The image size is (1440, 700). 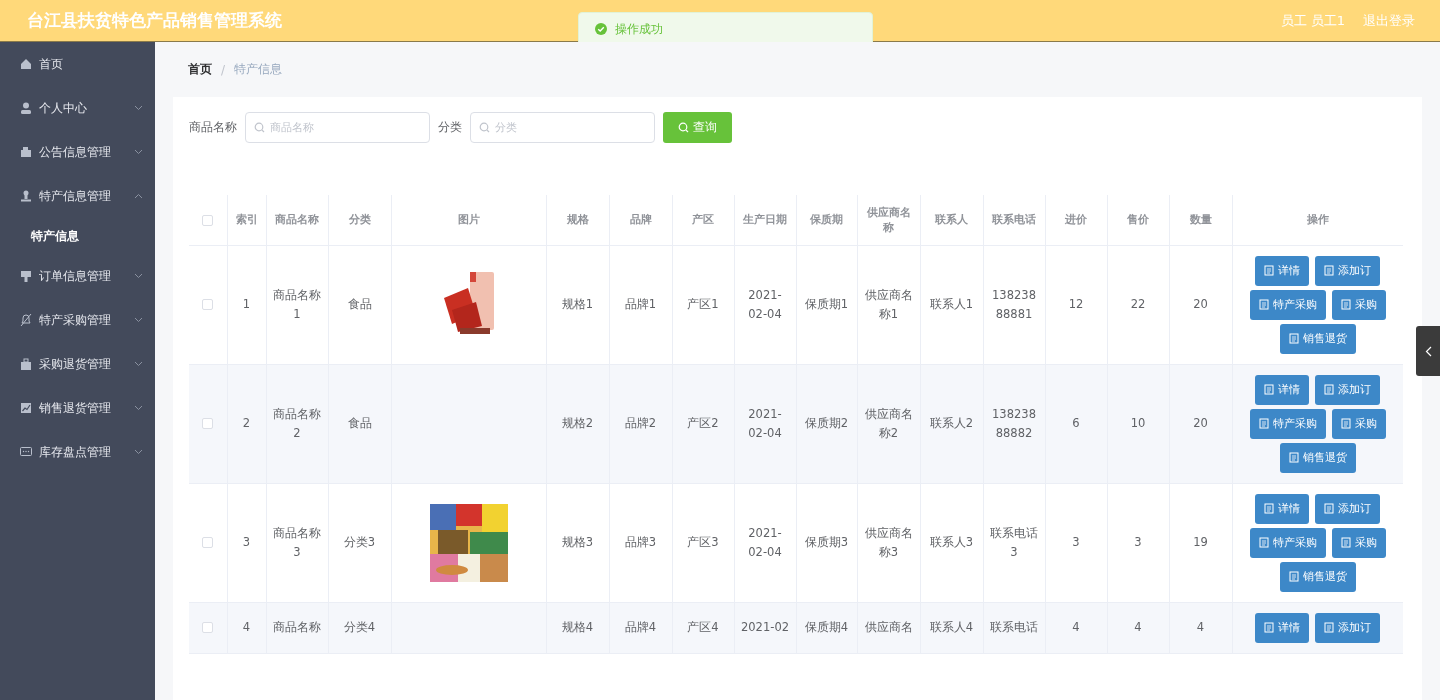 What do you see at coordinates (703, 220) in the screenshot?
I see `column-header: 产区` at bounding box center [703, 220].